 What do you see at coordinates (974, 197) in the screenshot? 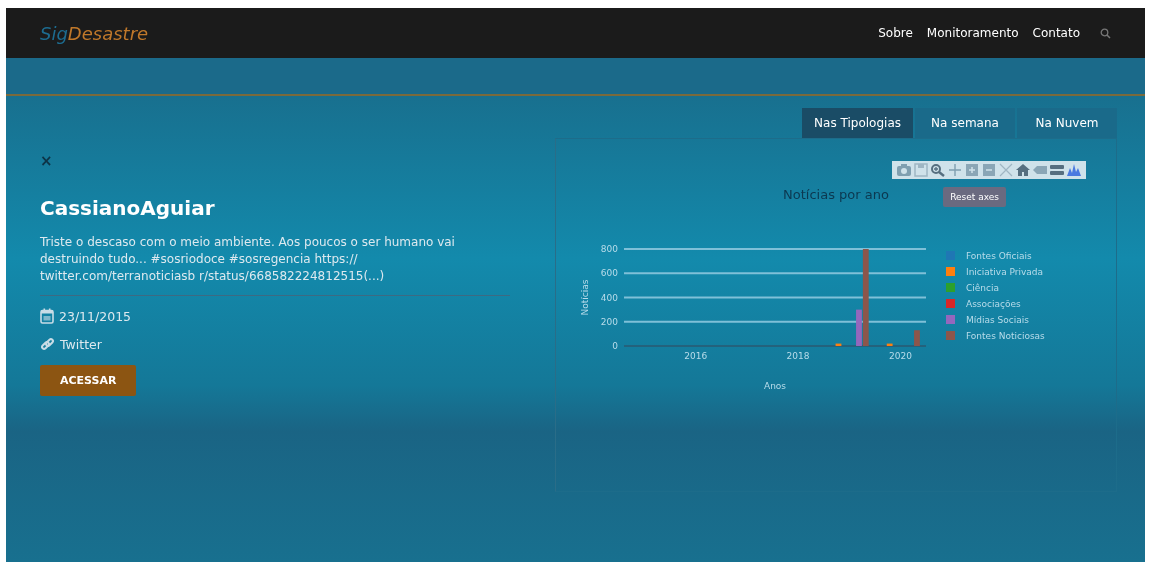
I see `tooltip: Reset axes` at bounding box center [974, 197].